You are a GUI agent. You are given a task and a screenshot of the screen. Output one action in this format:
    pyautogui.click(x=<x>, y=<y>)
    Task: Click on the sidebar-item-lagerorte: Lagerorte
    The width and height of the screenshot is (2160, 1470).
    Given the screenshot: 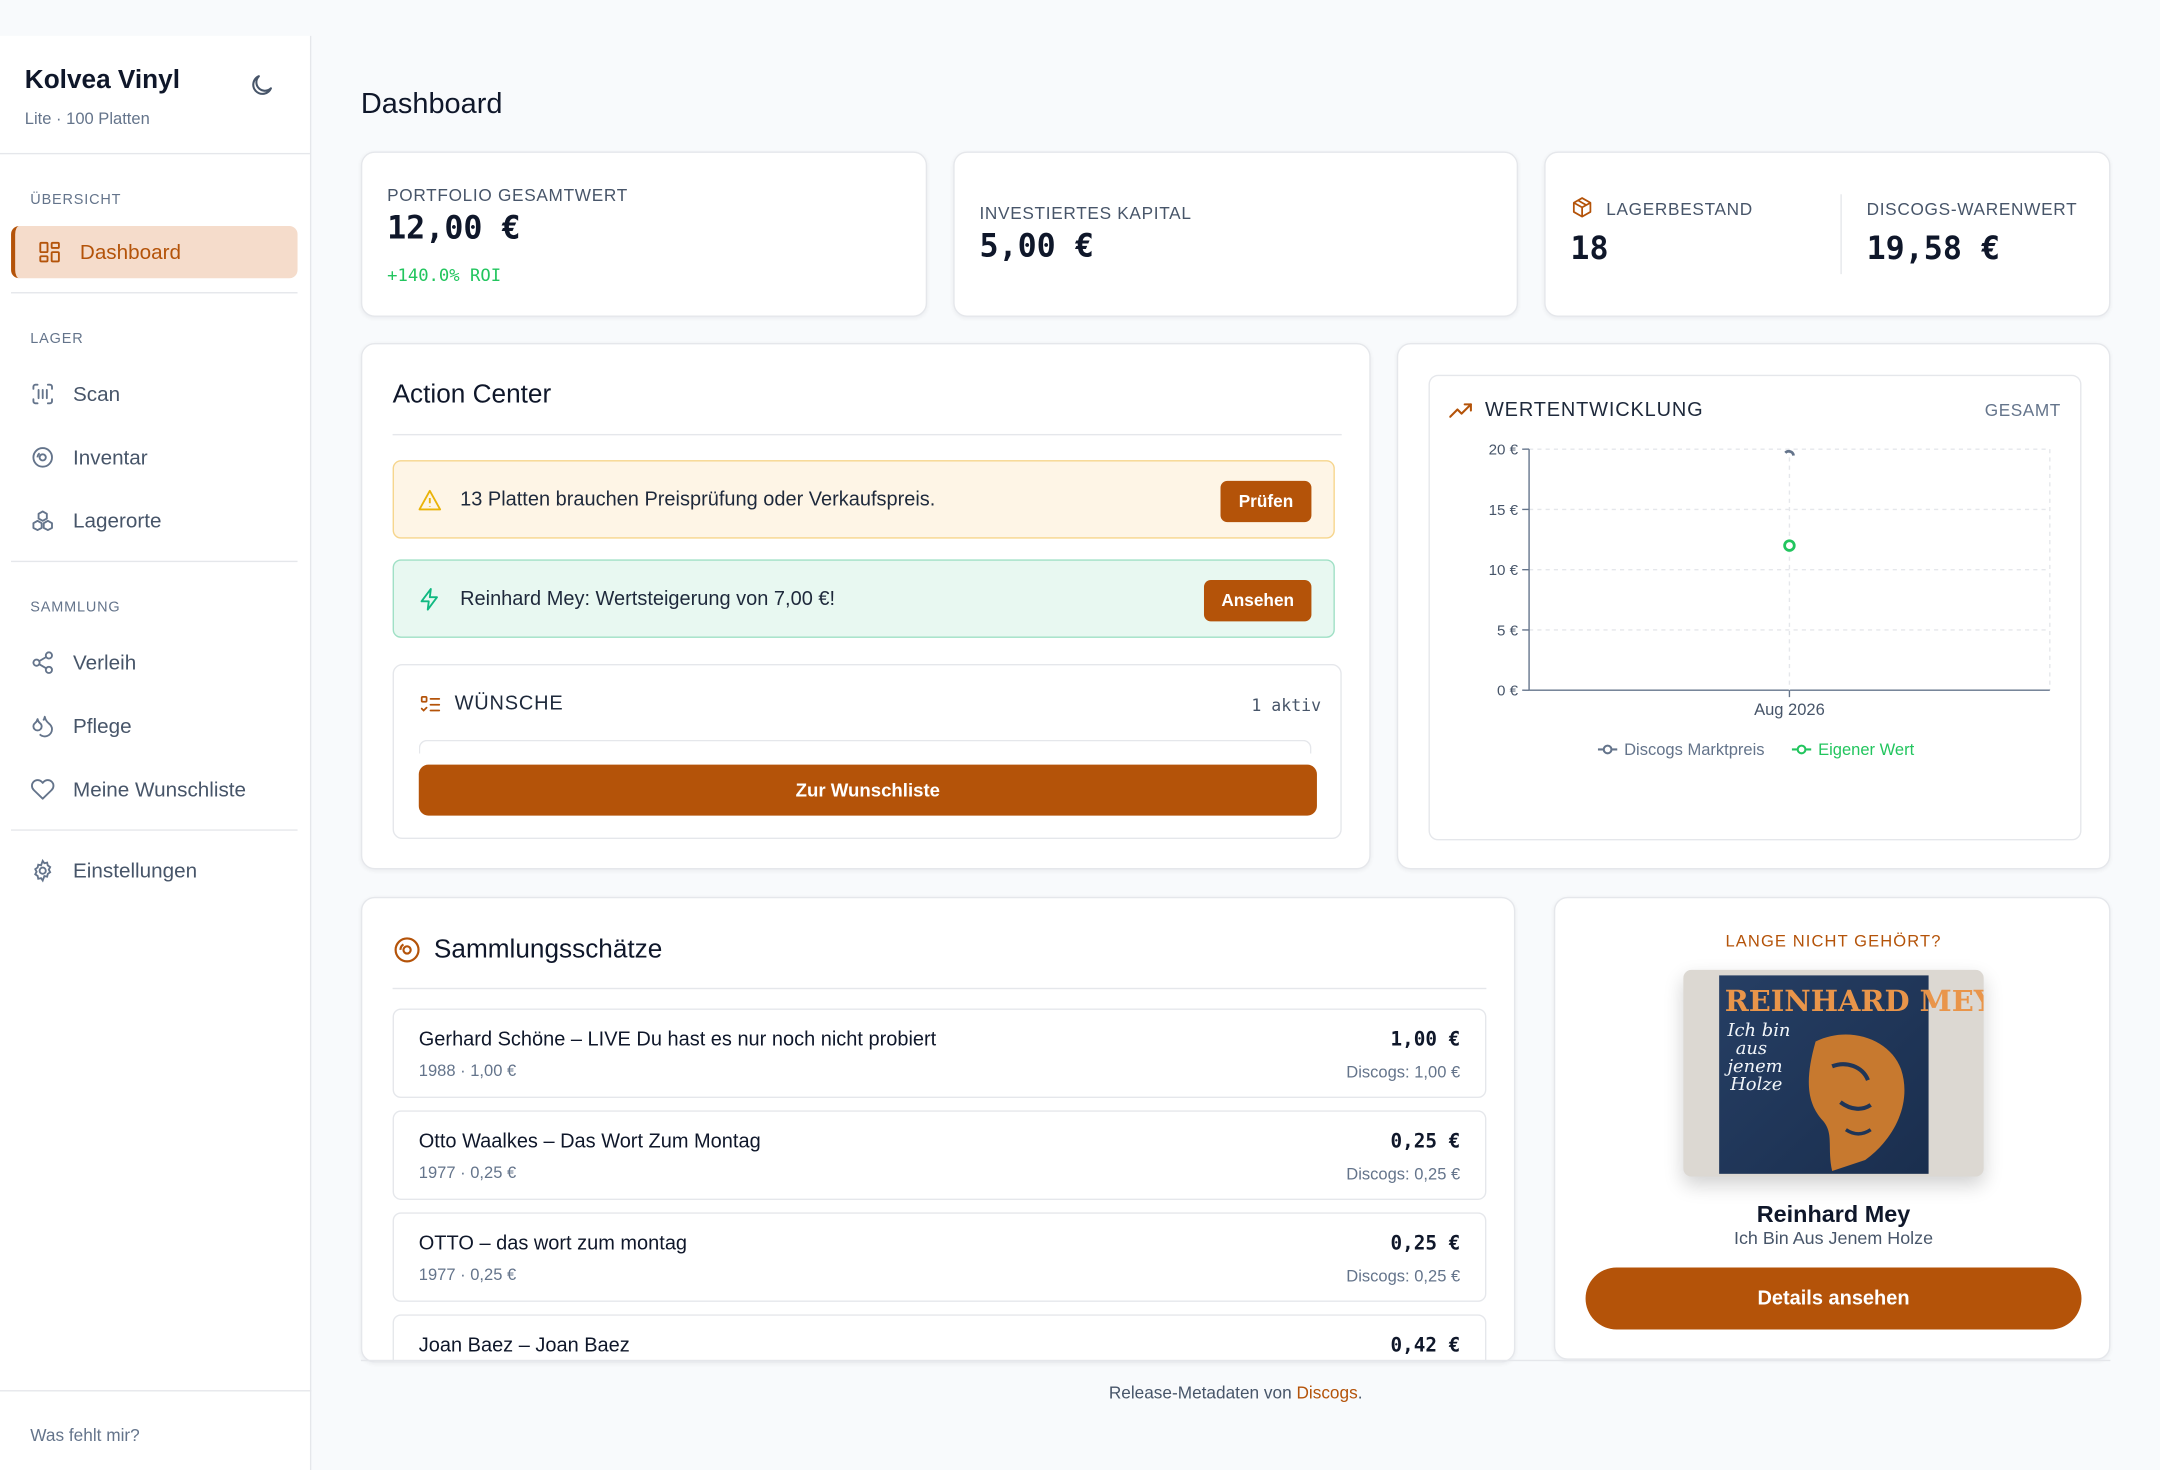 What is the action you would take?
    pyautogui.click(x=154, y=521)
    